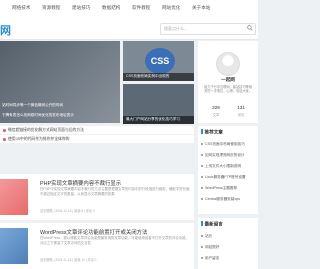 This screenshot has height=269, width=320. I want to click on recommended-item: CSS页面中布局使用技巧, so click(223, 144).